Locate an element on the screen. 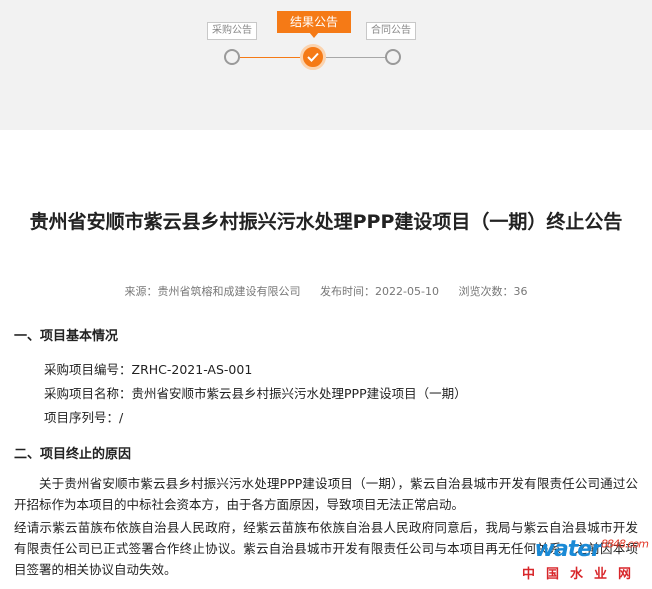 This screenshot has height=589, width=652. step-line-todo is located at coordinates (356, 57).